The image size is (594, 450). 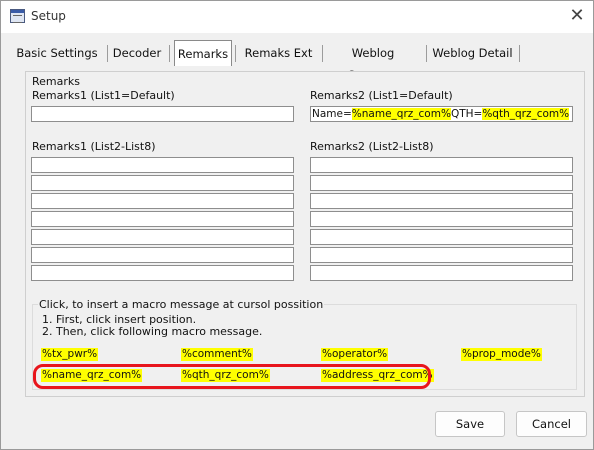 What do you see at coordinates (501, 354) in the screenshot?
I see `macro-prop-mode: %prop_mode%` at bounding box center [501, 354].